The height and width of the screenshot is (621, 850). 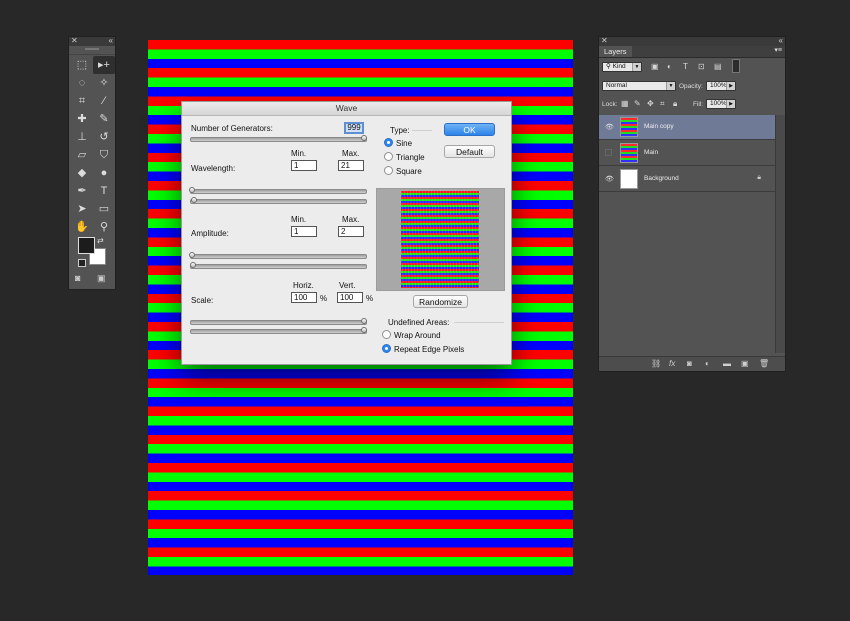 What do you see at coordinates (675, 104) in the screenshot?
I see `lock-all-icon: 🔒︎` at bounding box center [675, 104].